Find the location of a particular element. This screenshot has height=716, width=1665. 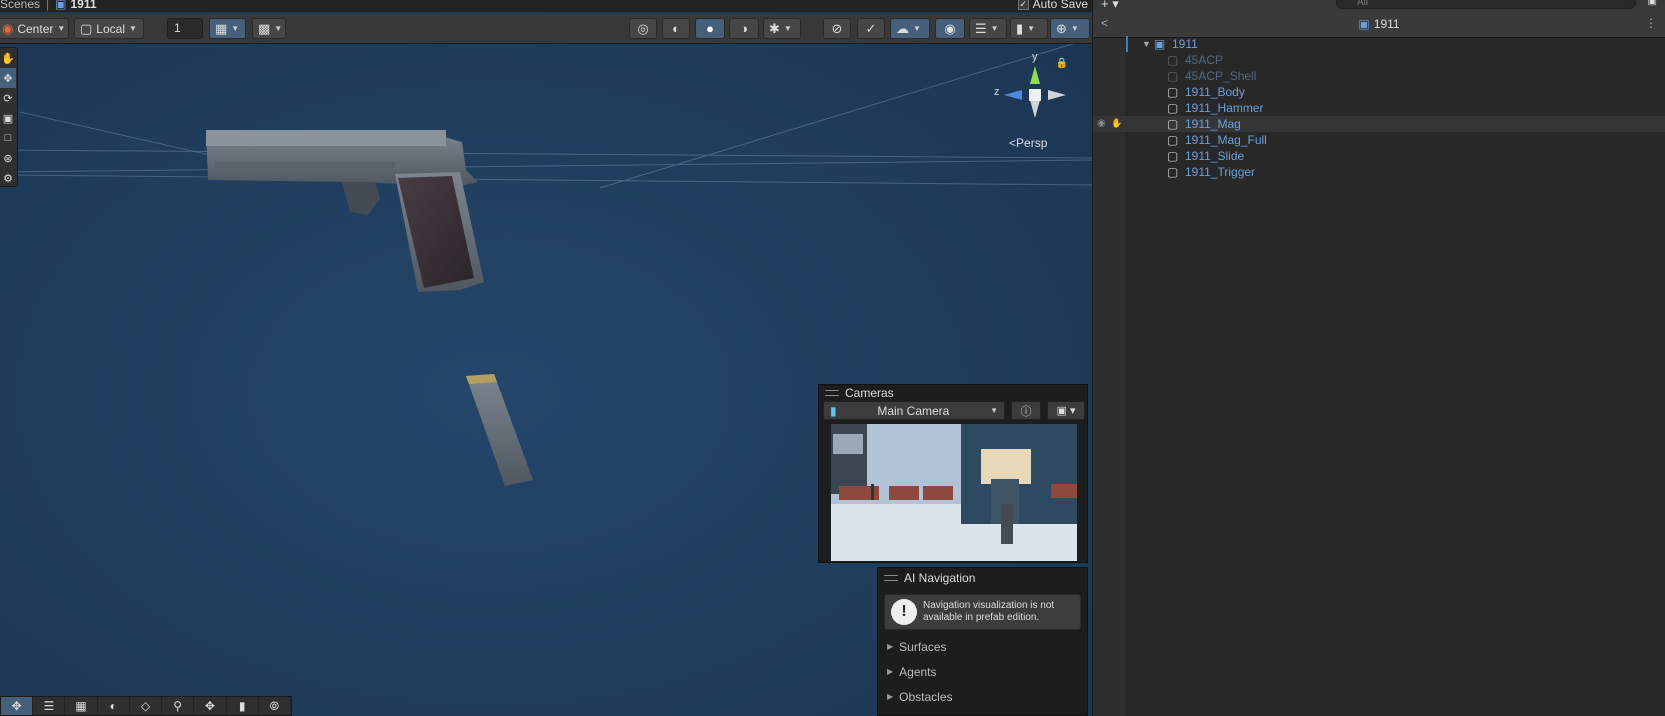

warning-icon: ! is located at coordinates (904, 612).